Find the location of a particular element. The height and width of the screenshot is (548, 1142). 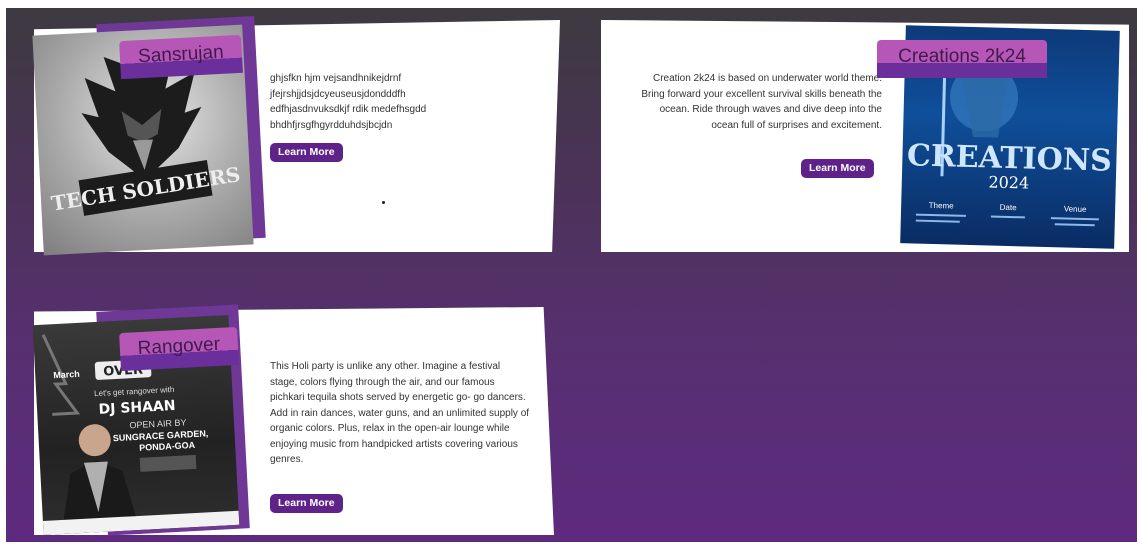

svg-text: March is located at coordinates (66, 374).